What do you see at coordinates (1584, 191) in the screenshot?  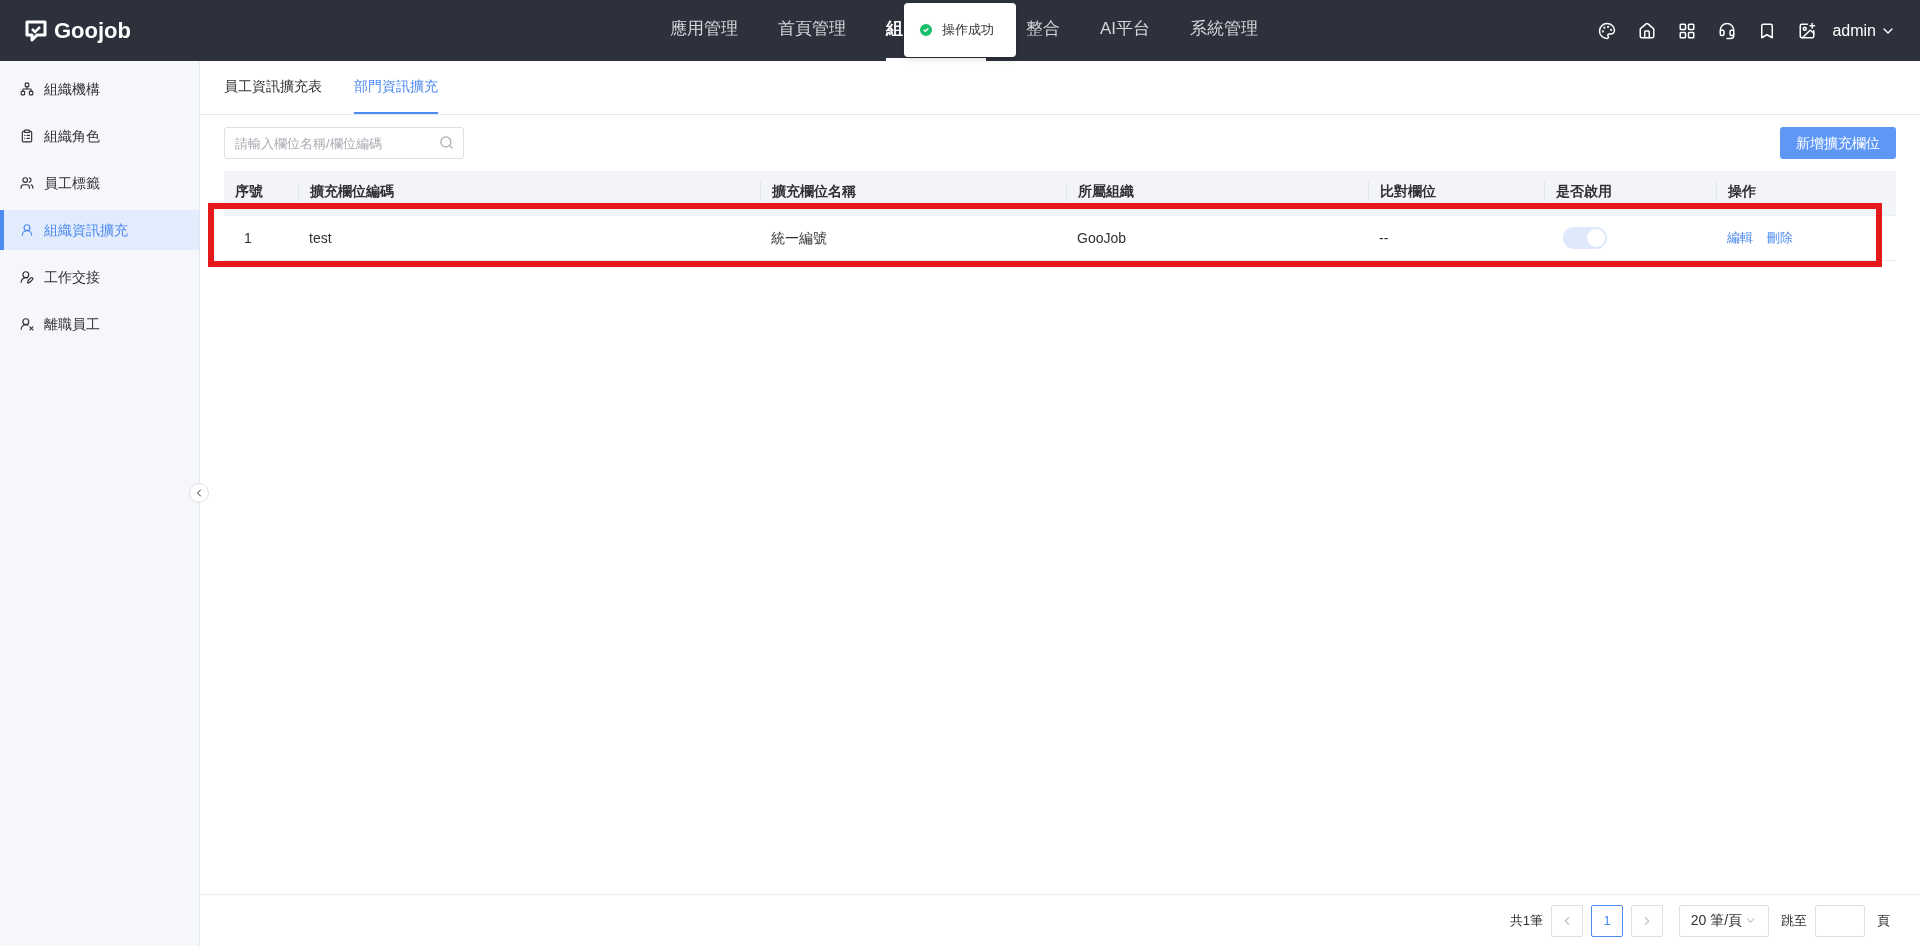 I see `column-header: 是否啟用` at bounding box center [1584, 191].